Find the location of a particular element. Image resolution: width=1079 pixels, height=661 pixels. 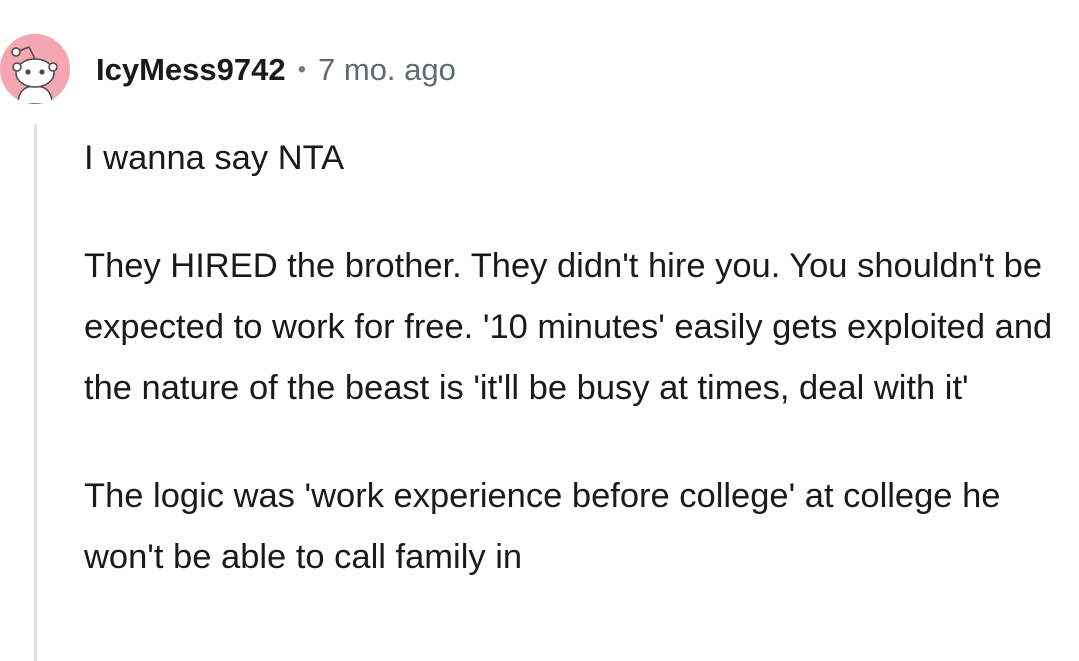

user-avatar is located at coordinates (35, 69).